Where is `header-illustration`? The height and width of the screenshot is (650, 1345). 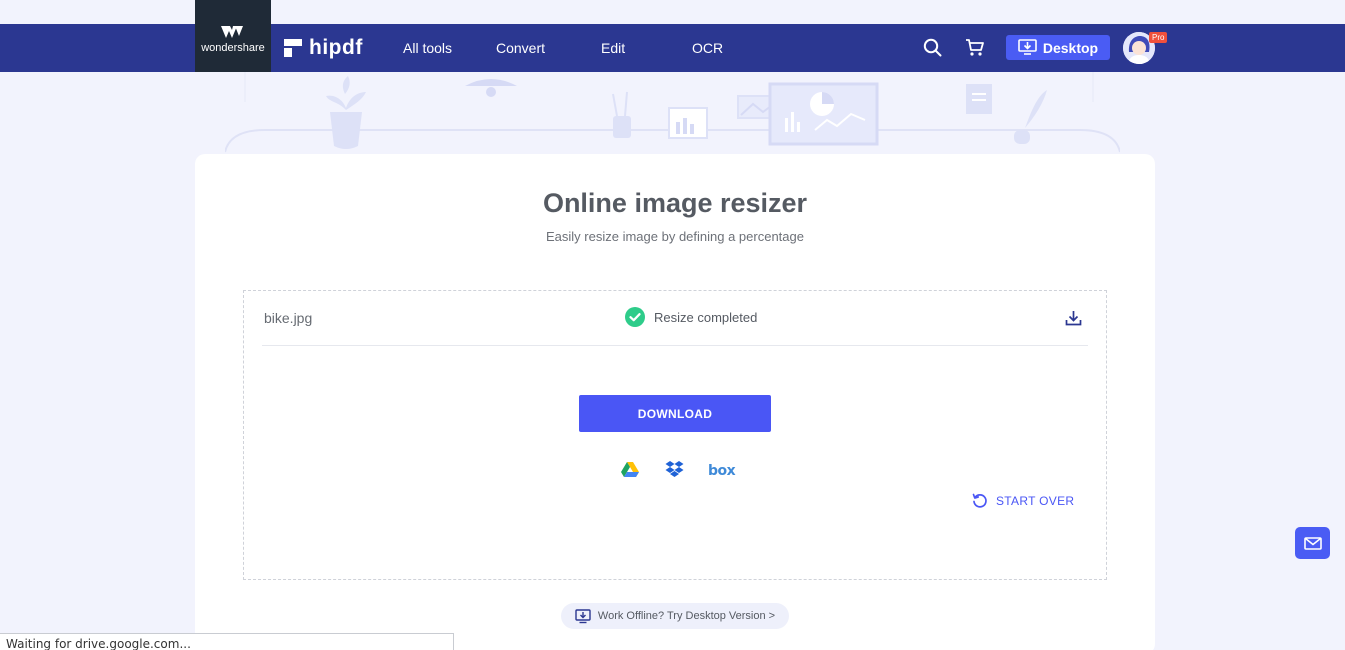 header-illustration is located at coordinates (672, 112).